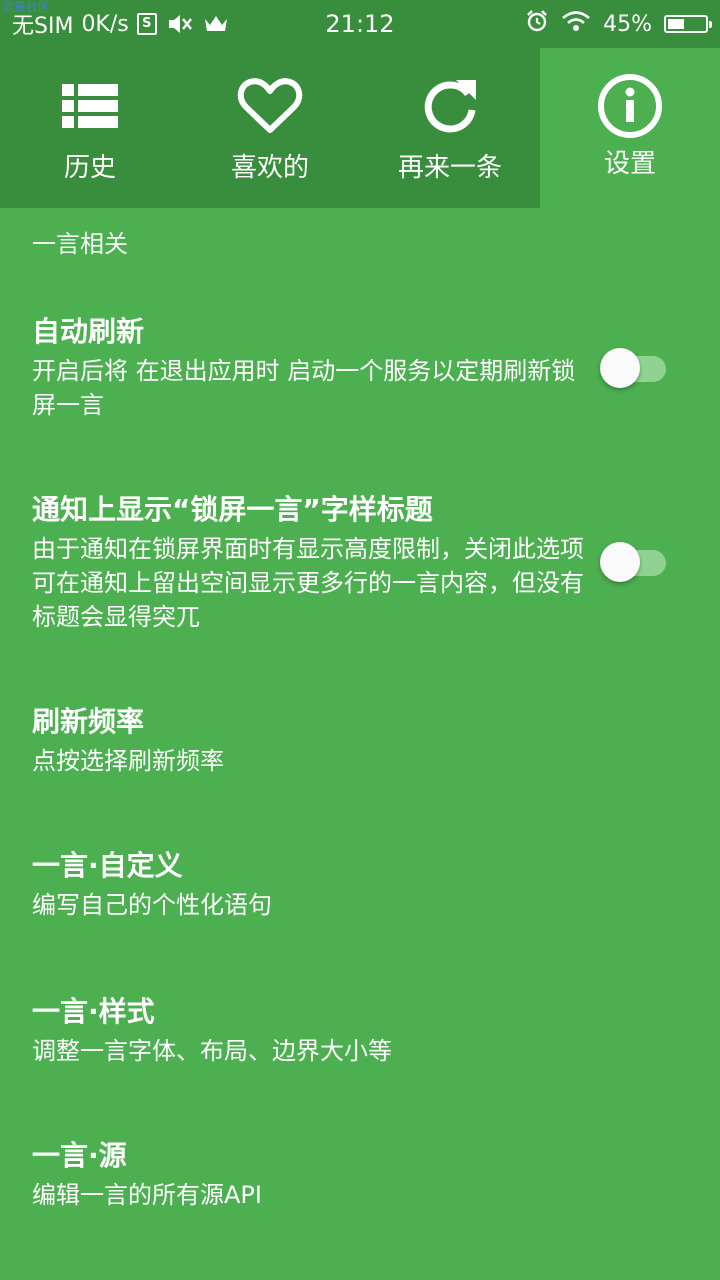  I want to click on pref-title: 一言·自定义, so click(107, 865).